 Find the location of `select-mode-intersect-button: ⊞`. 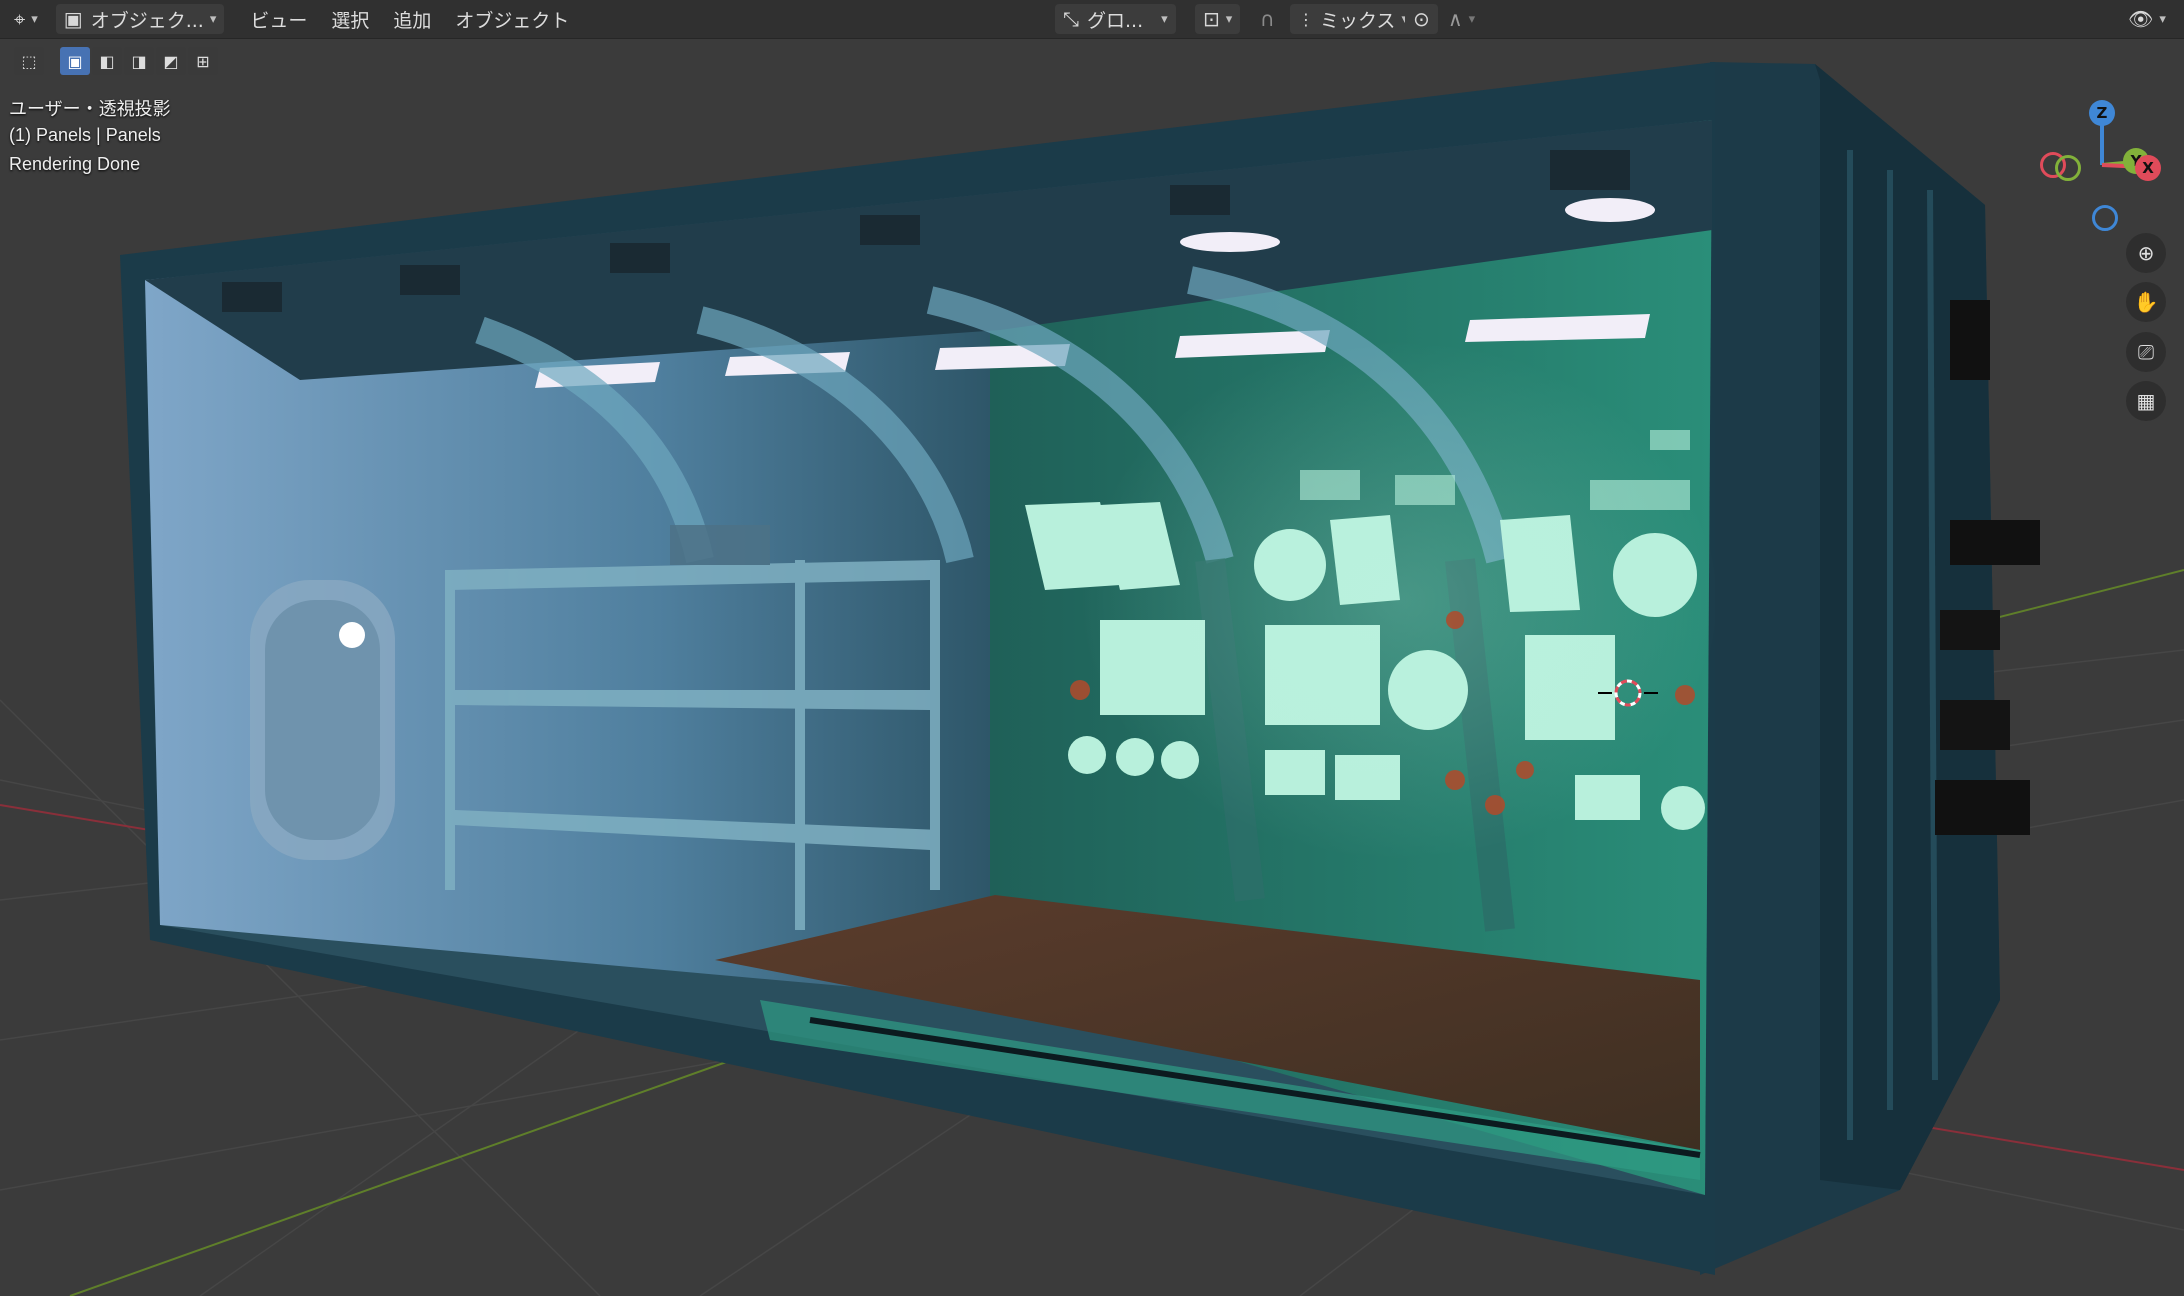

select-mode-intersect-button: ⊞ is located at coordinates (203, 61).